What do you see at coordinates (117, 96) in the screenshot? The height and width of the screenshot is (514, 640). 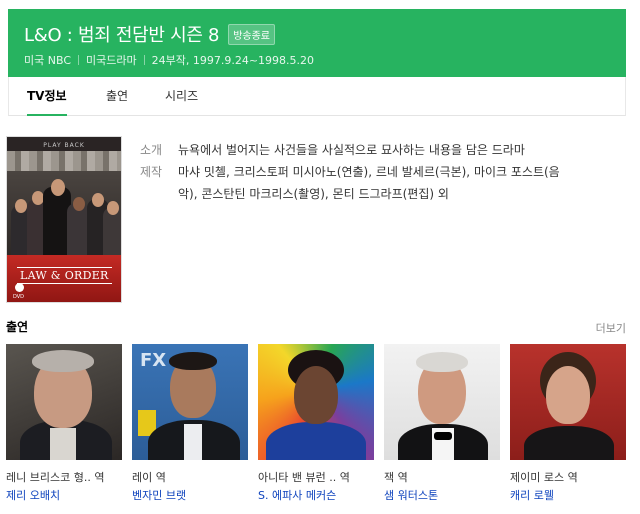 I see `tab-cast: 출연` at bounding box center [117, 96].